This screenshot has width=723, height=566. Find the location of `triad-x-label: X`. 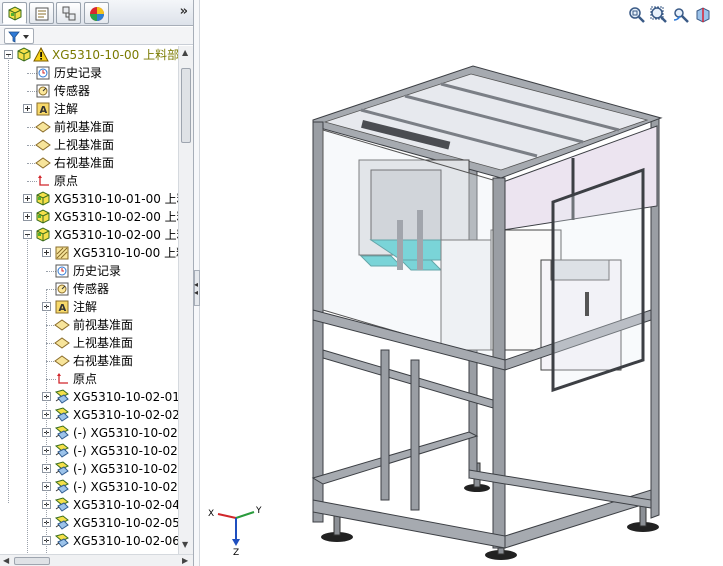

triad-x-label: X is located at coordinates (211, 514).